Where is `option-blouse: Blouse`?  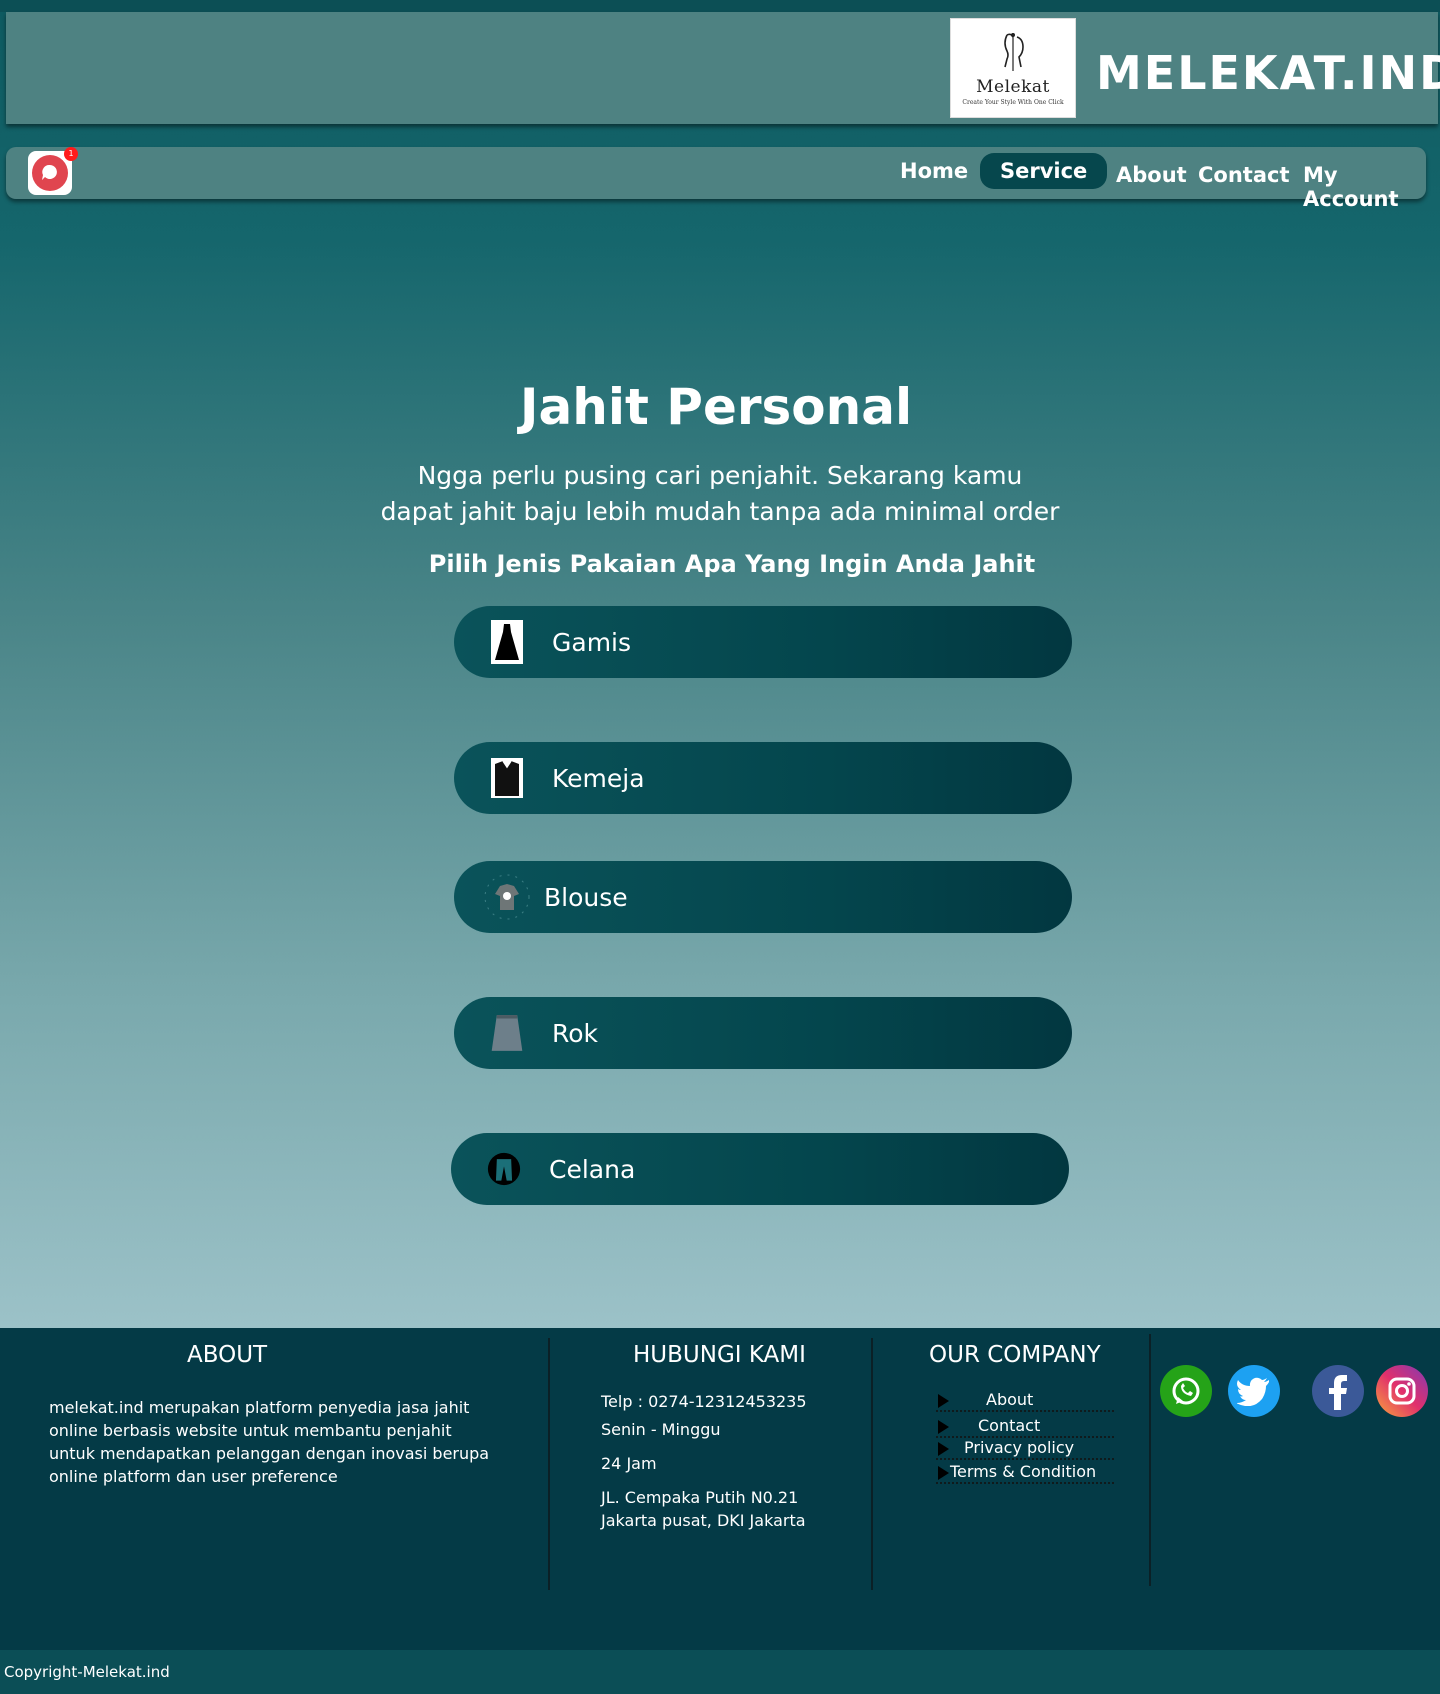
option-blouse: Blouse is located at coordinates (763, 897).